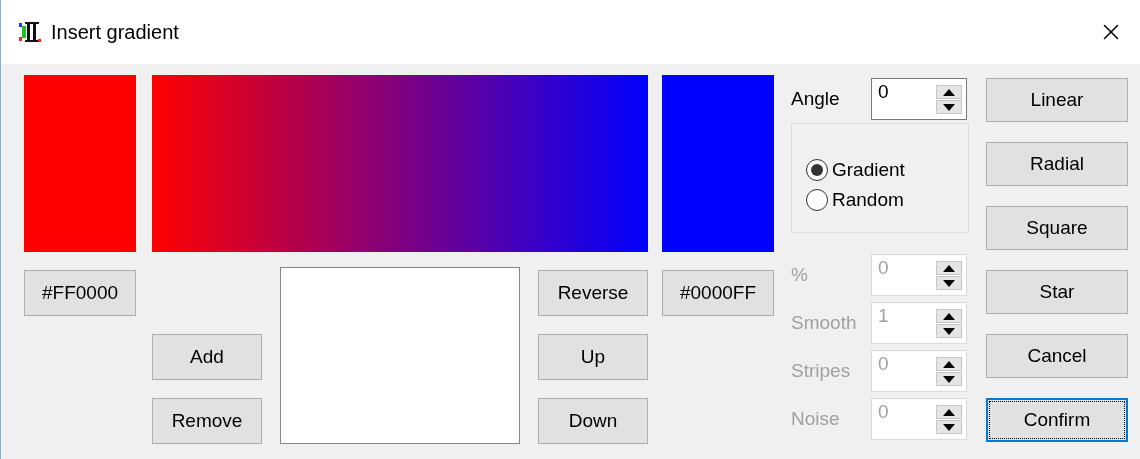 Image resolution: width=1140 pixels, height=459 pixels. What do you see at coordinates (207, 421) in the screenshot?
I see `stop-button: Remove` at bounding box center [207, 421].